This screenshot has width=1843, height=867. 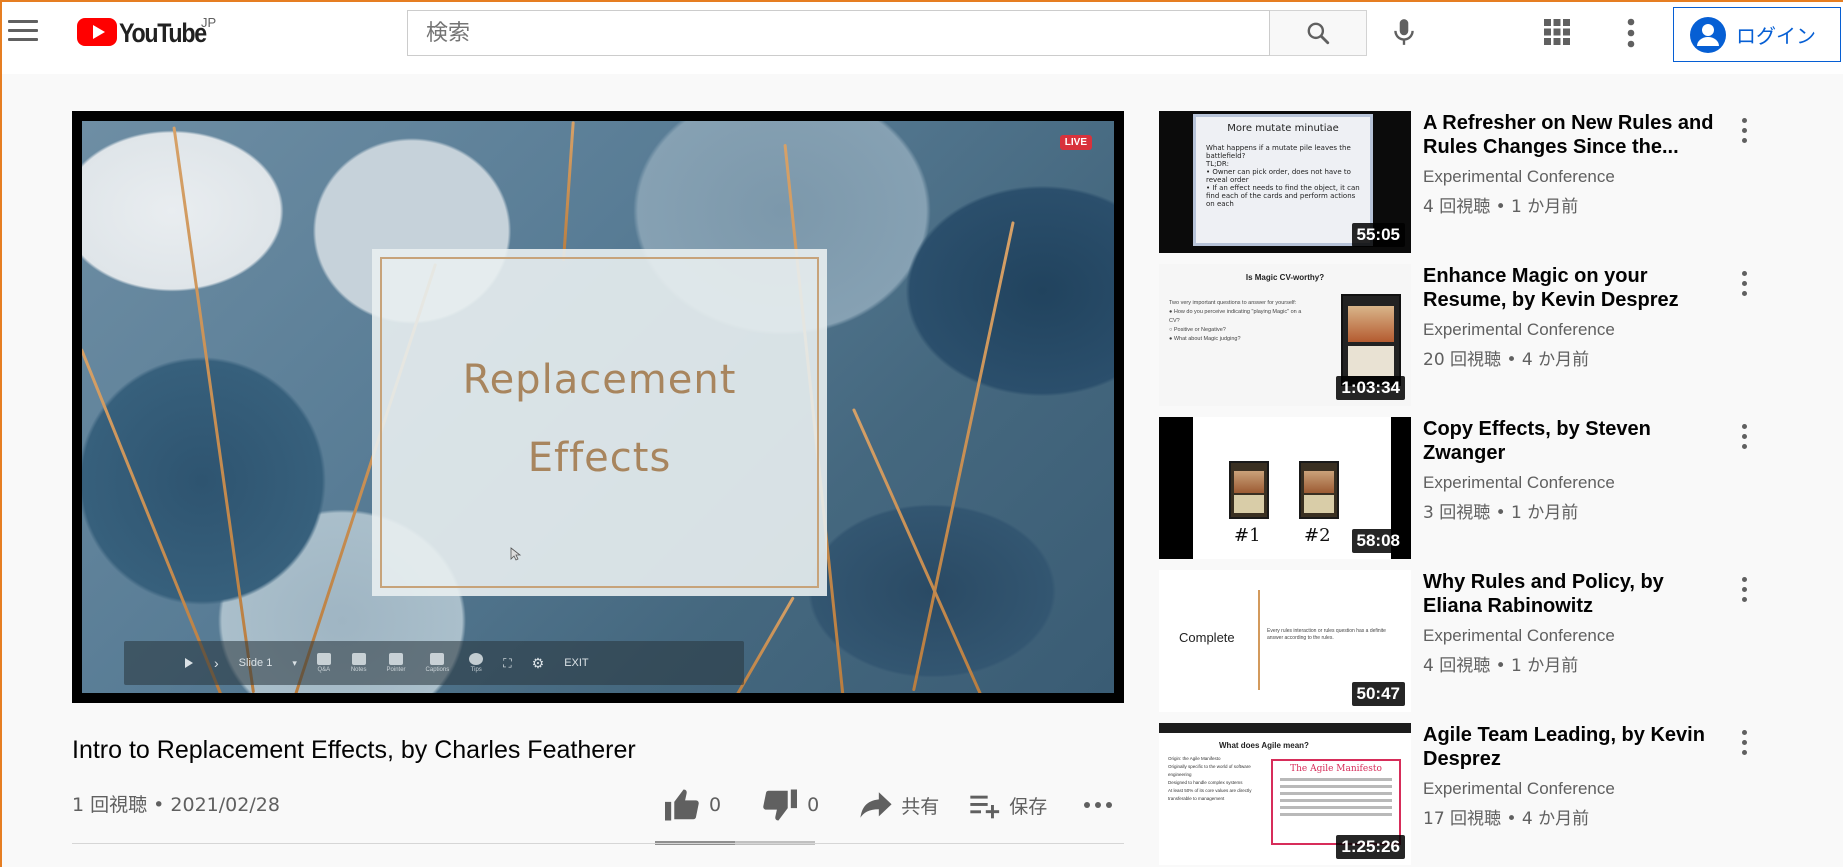 I want to click on dislike-button: 0, so click(x=790, y=805).